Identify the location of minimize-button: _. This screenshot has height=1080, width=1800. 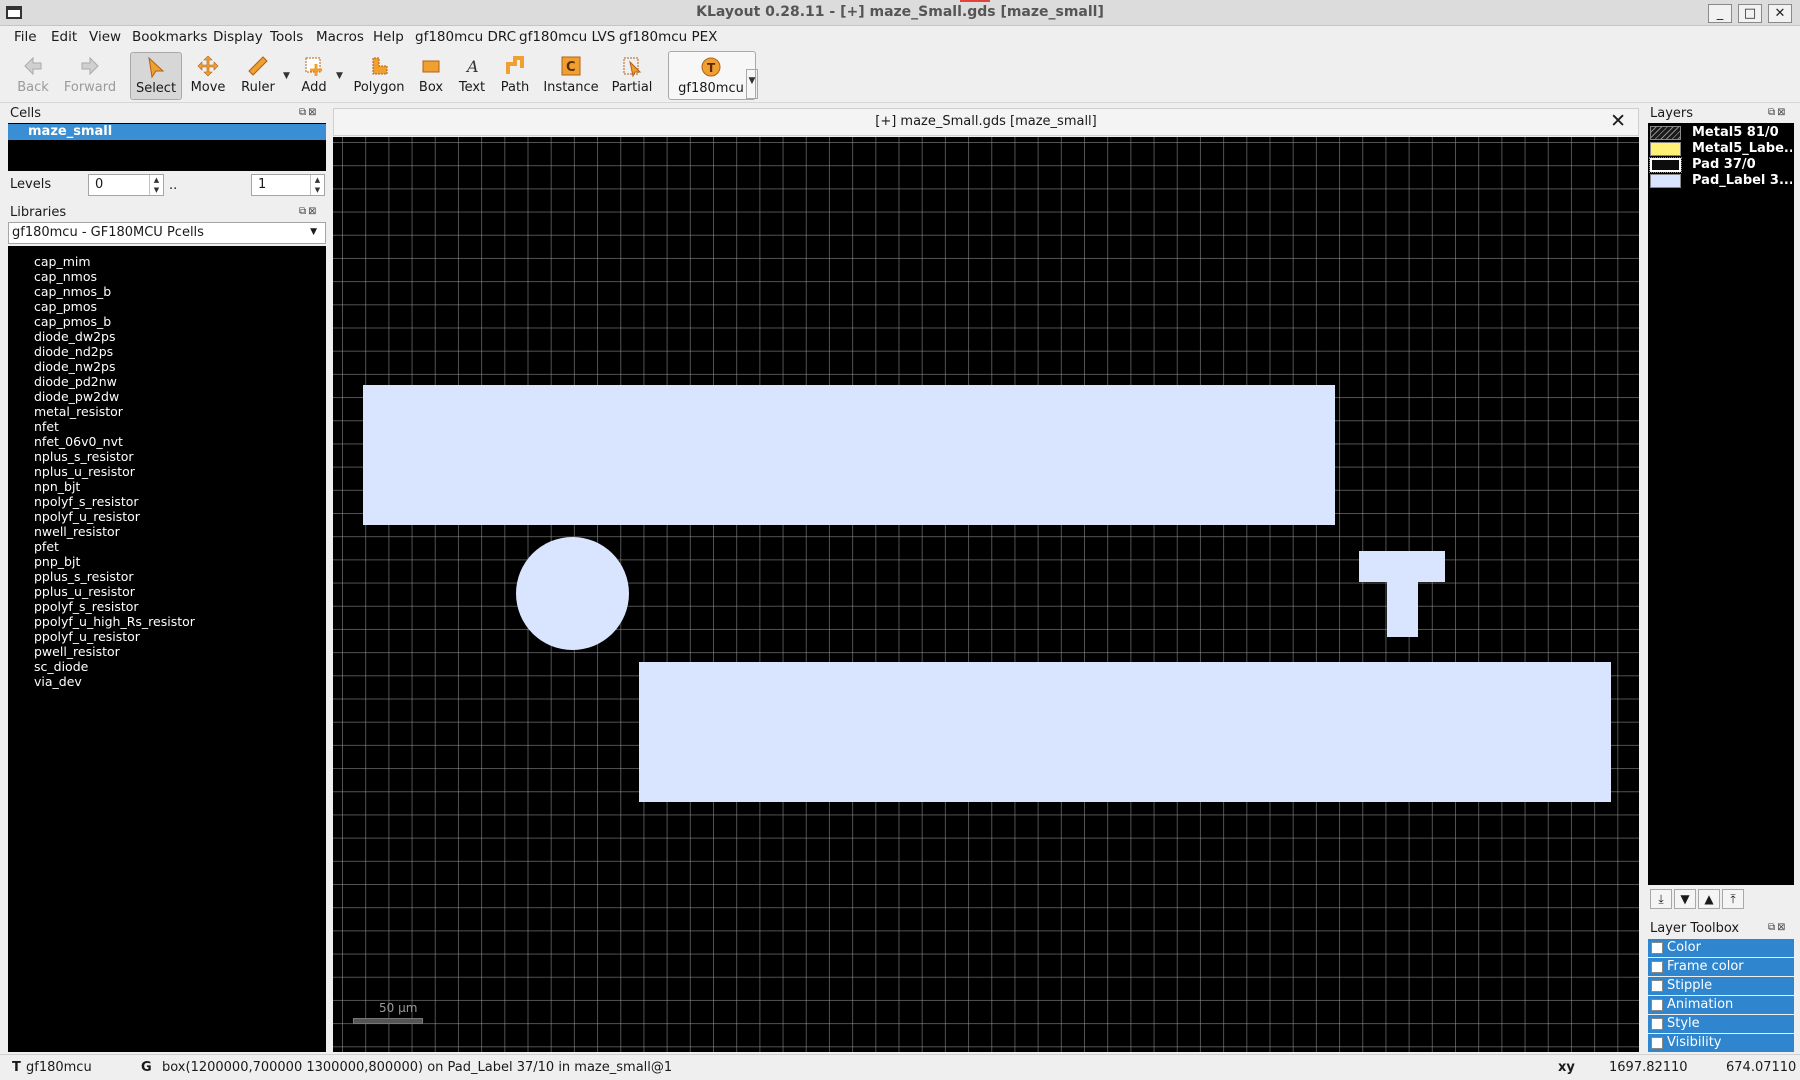
(1720, 13).